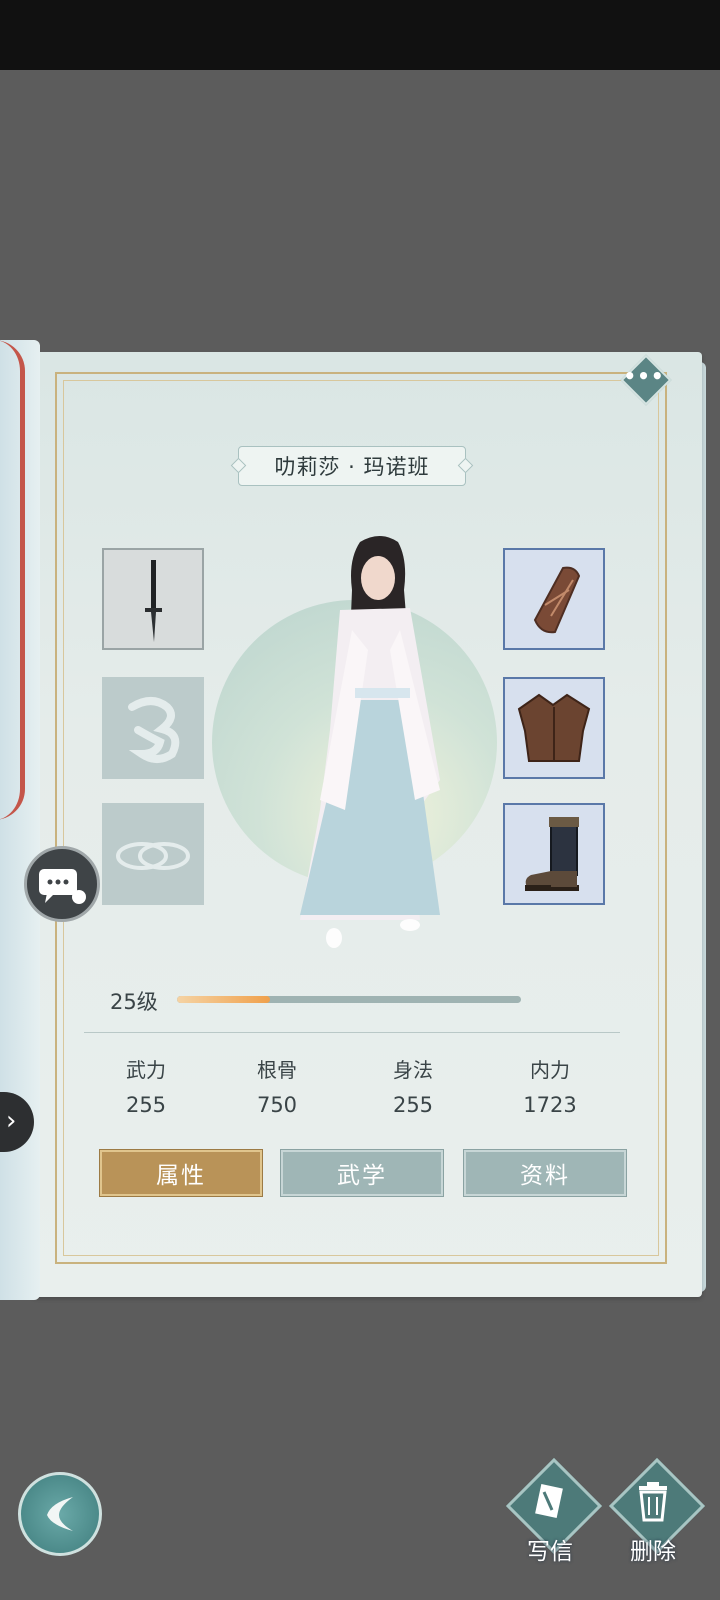 This screenshot has height=1600, width=720. I want to click on equip-slot-ornament, so click(153, 728).